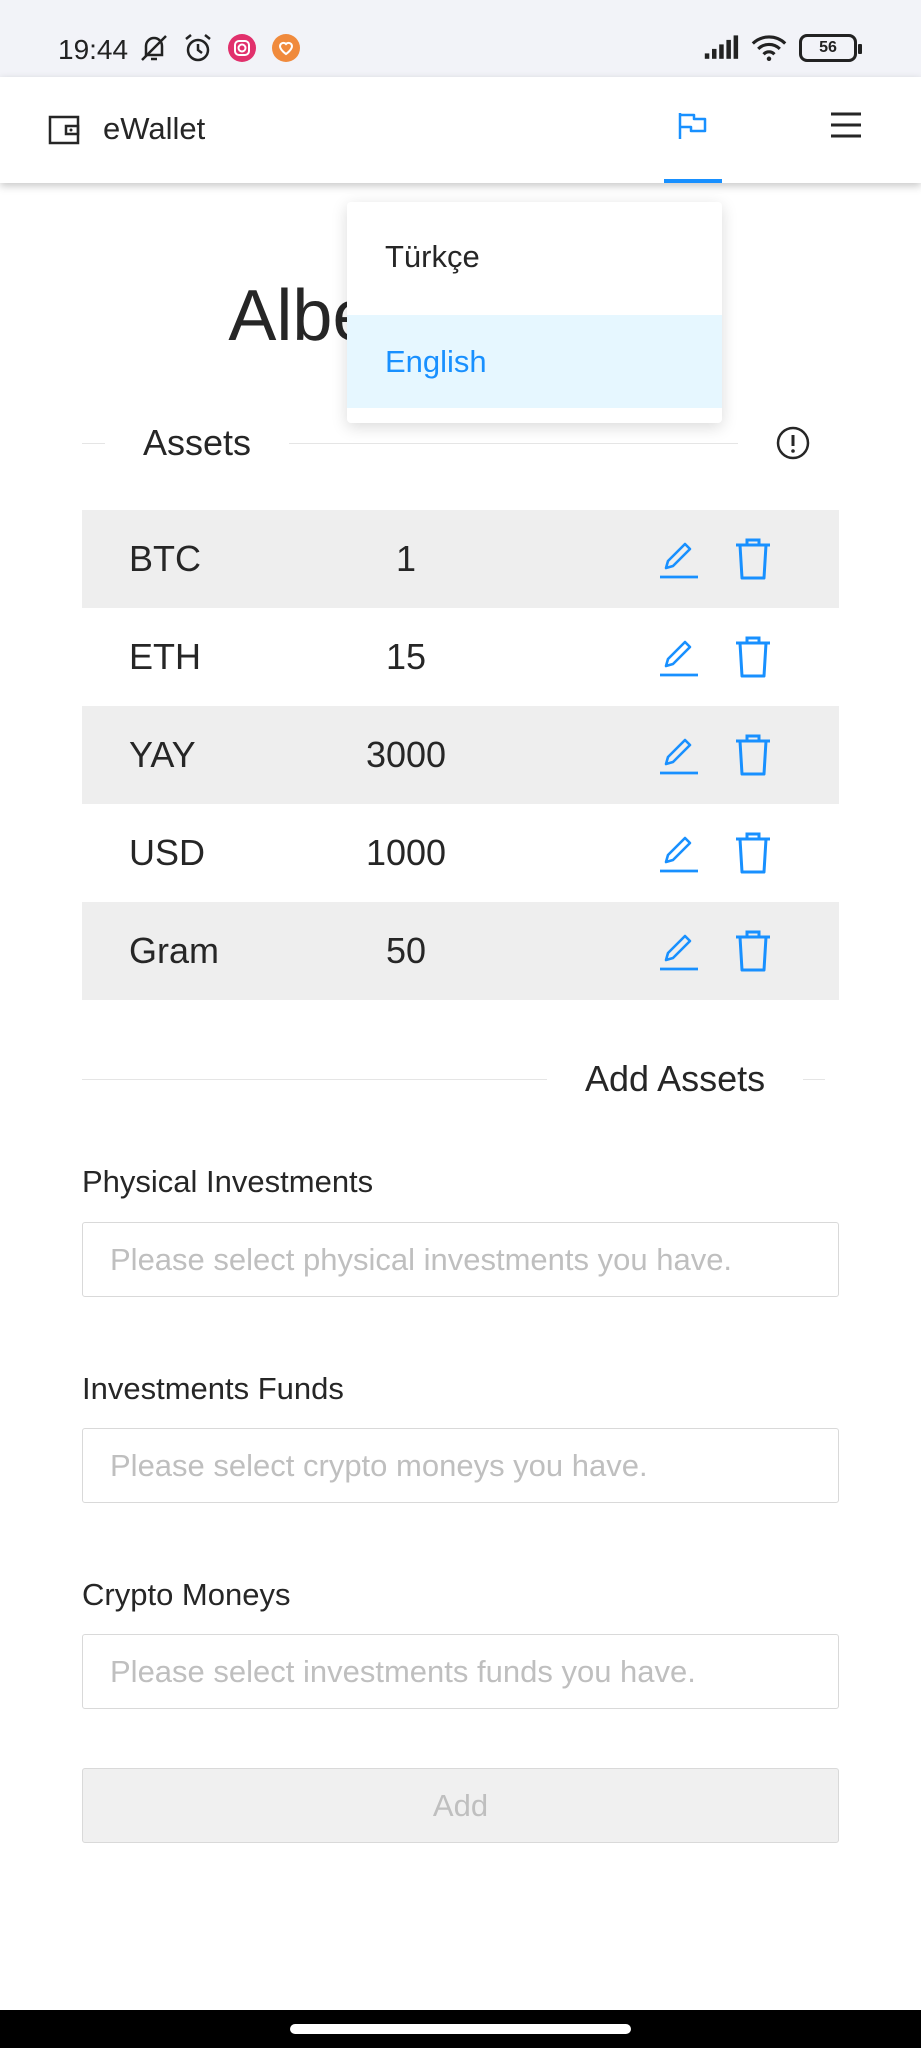  What do you see at coordinates (165, 558) in the screenshot?
I see `asset-name: BTC` at bounding box center [165, 558].